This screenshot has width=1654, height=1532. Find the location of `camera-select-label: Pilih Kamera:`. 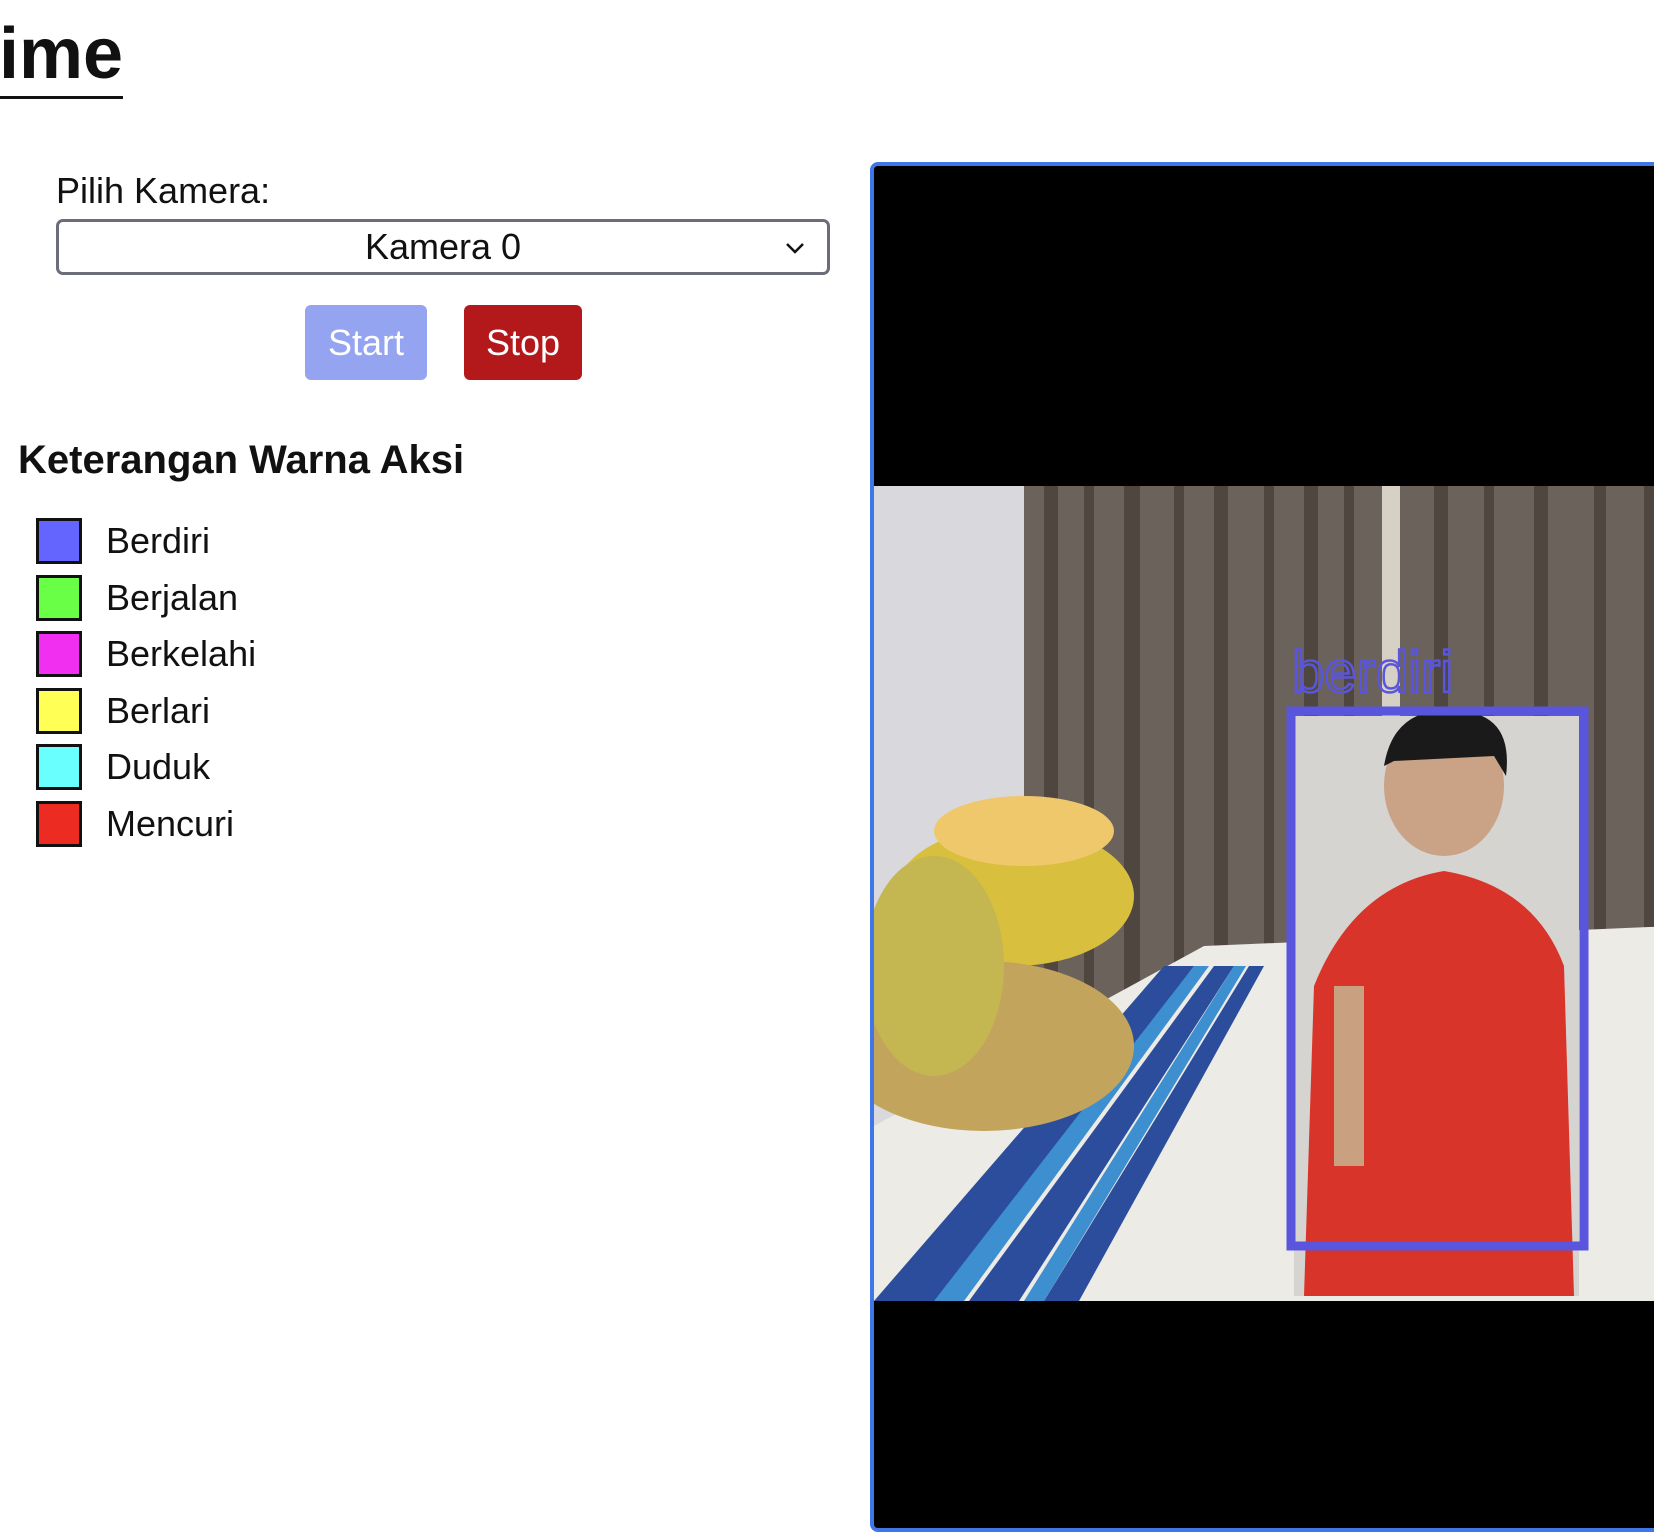

camera-select-label: Pilih Kamera: is located at coordinates (163, 190).